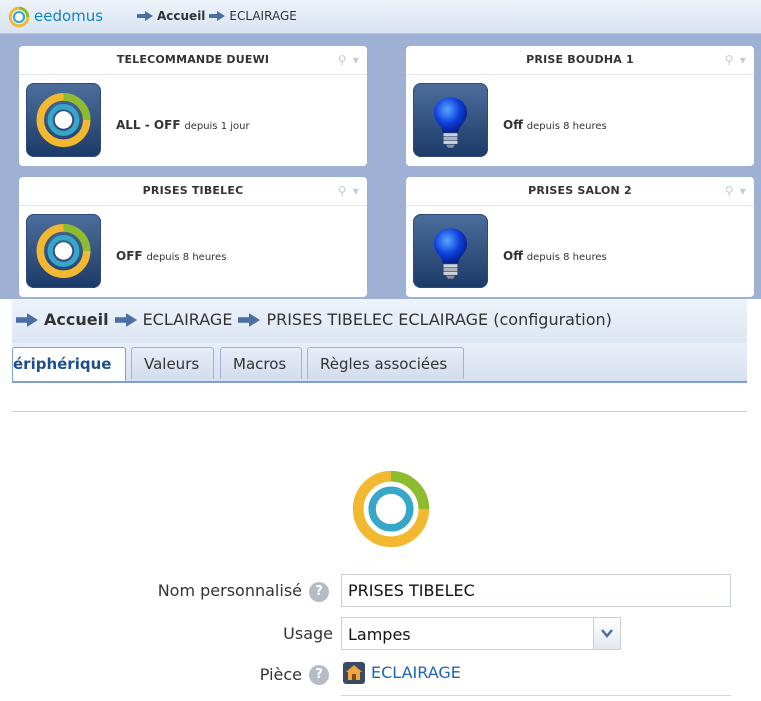 This screenshot has height=701, width=761. I want to click on tab-peripherique: ériphérique, so click(69, 364).